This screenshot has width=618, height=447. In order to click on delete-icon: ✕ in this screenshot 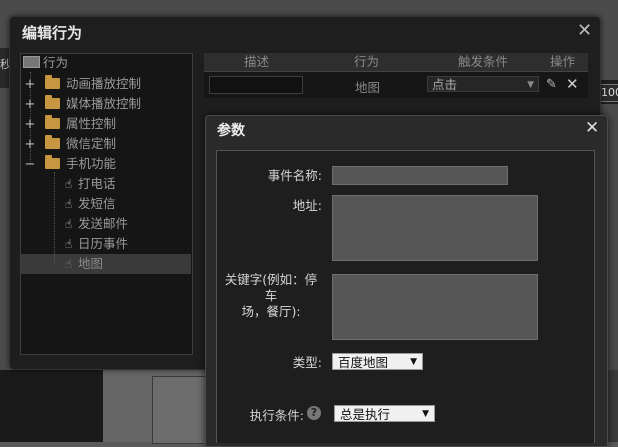, I will do `click(572, 84)`.